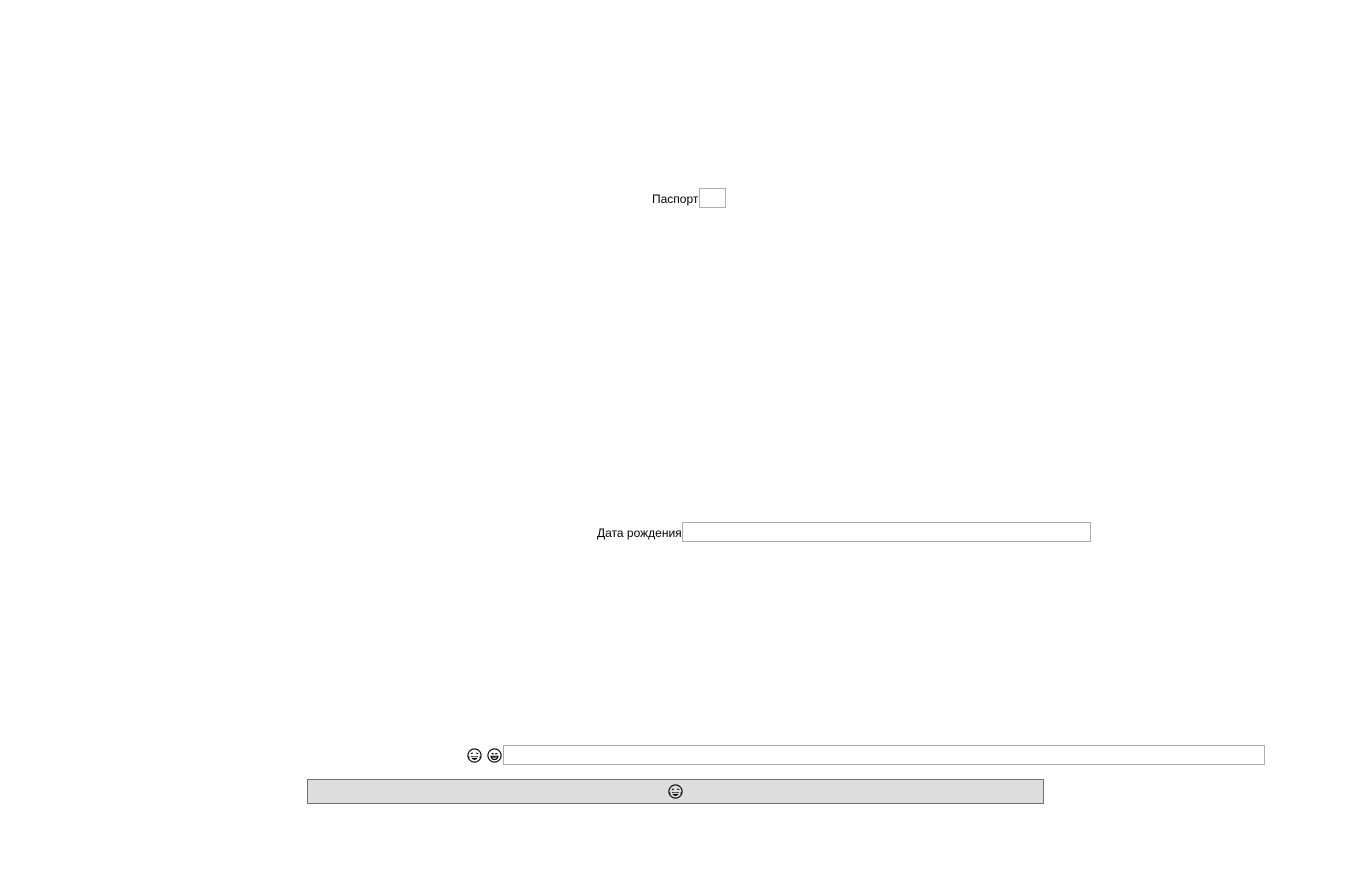  Describe the element at coordinates (494, 755) in the screenshot. I see `grinning-face-icon` at that location.